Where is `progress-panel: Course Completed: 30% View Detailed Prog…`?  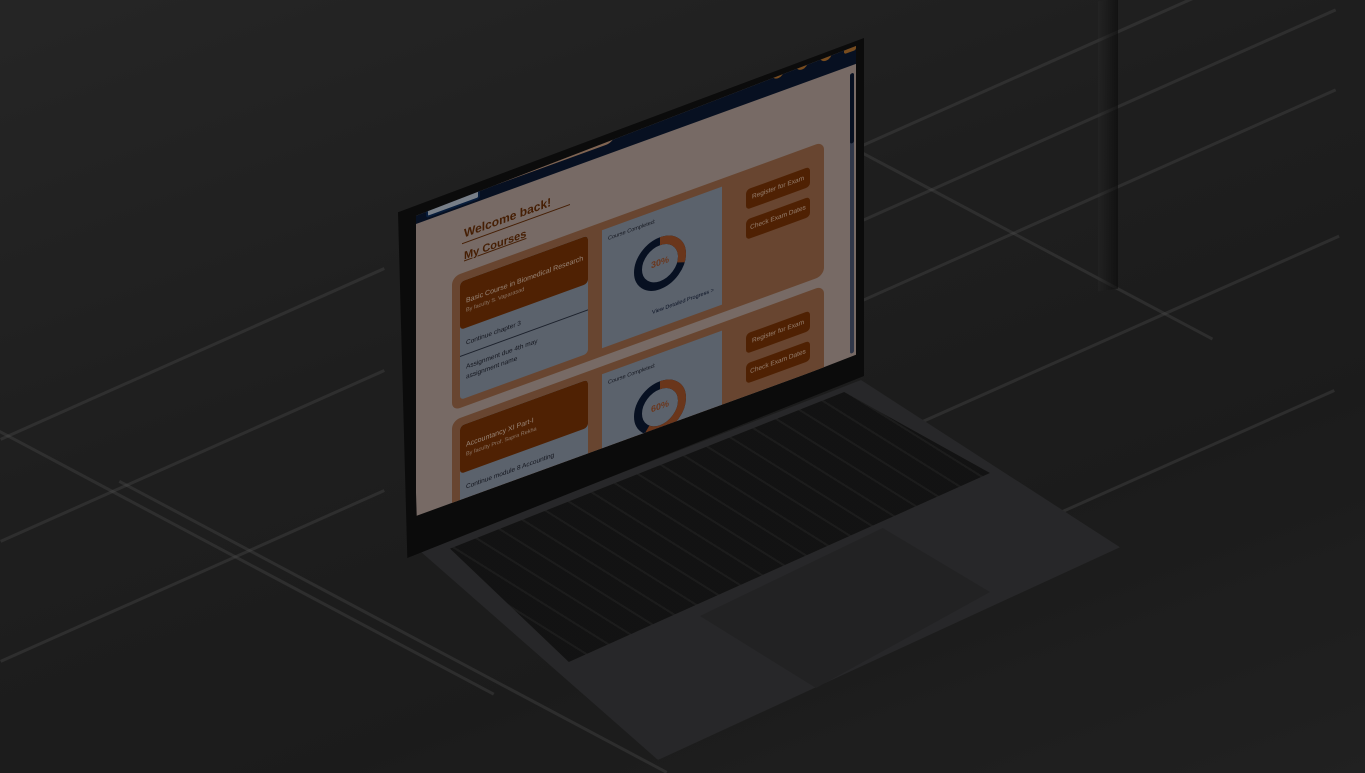 progress-panel: Course Completed: 30% View Detailed Prog… is located at coordinates (662, 267).